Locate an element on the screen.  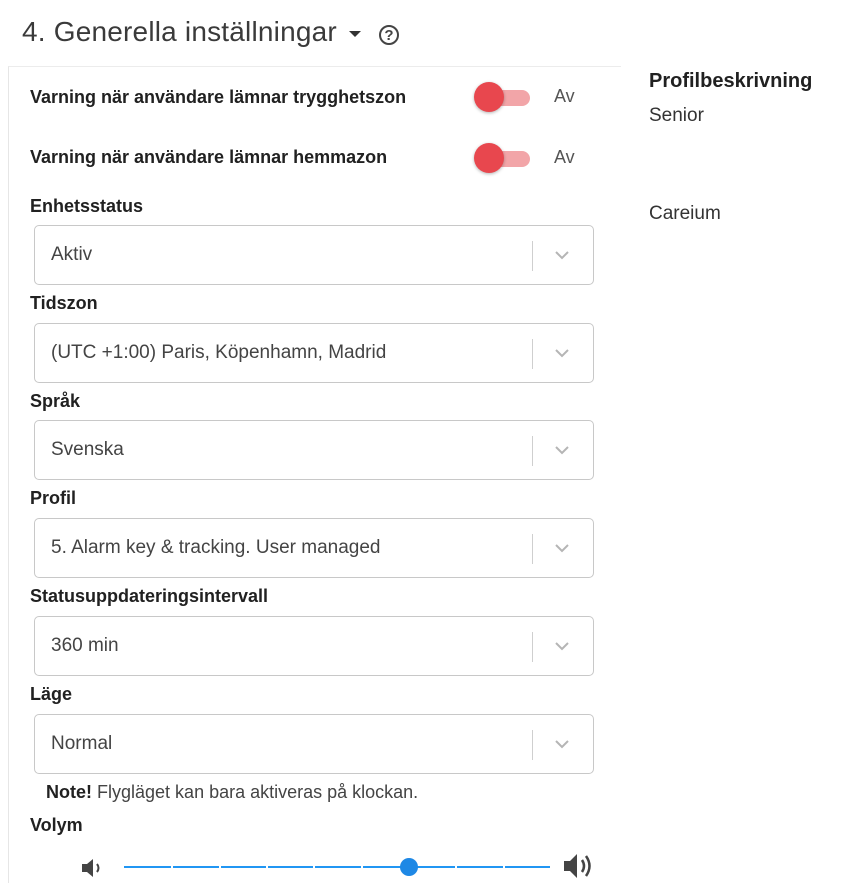
select-value: Aktiv is located at coordinates (72, 254).